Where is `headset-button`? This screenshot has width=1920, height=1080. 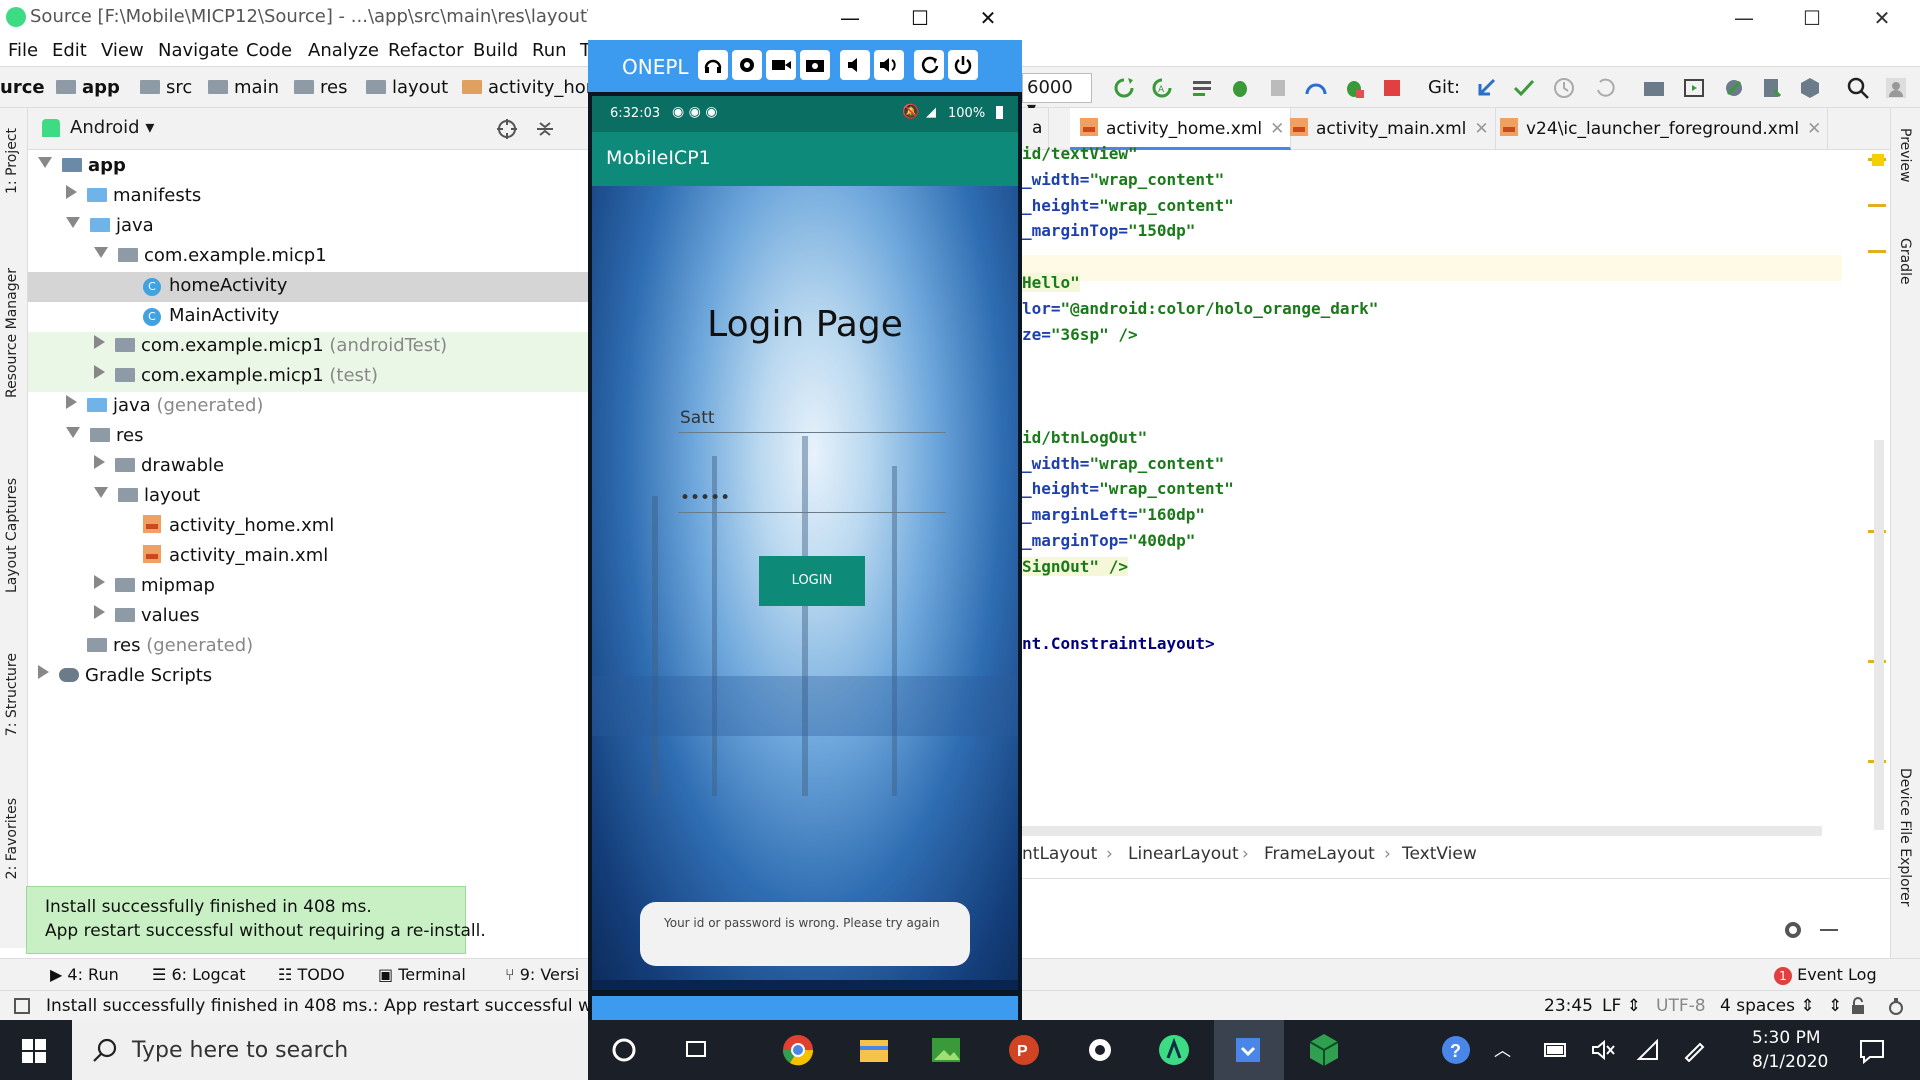 headset-button is located at coordinates (713, 65).